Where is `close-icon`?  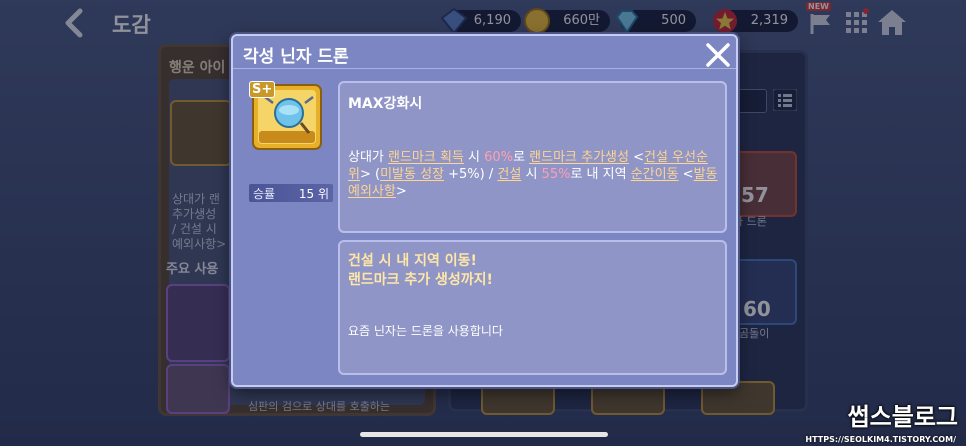
close-icon is located at coordinates (718, 55).